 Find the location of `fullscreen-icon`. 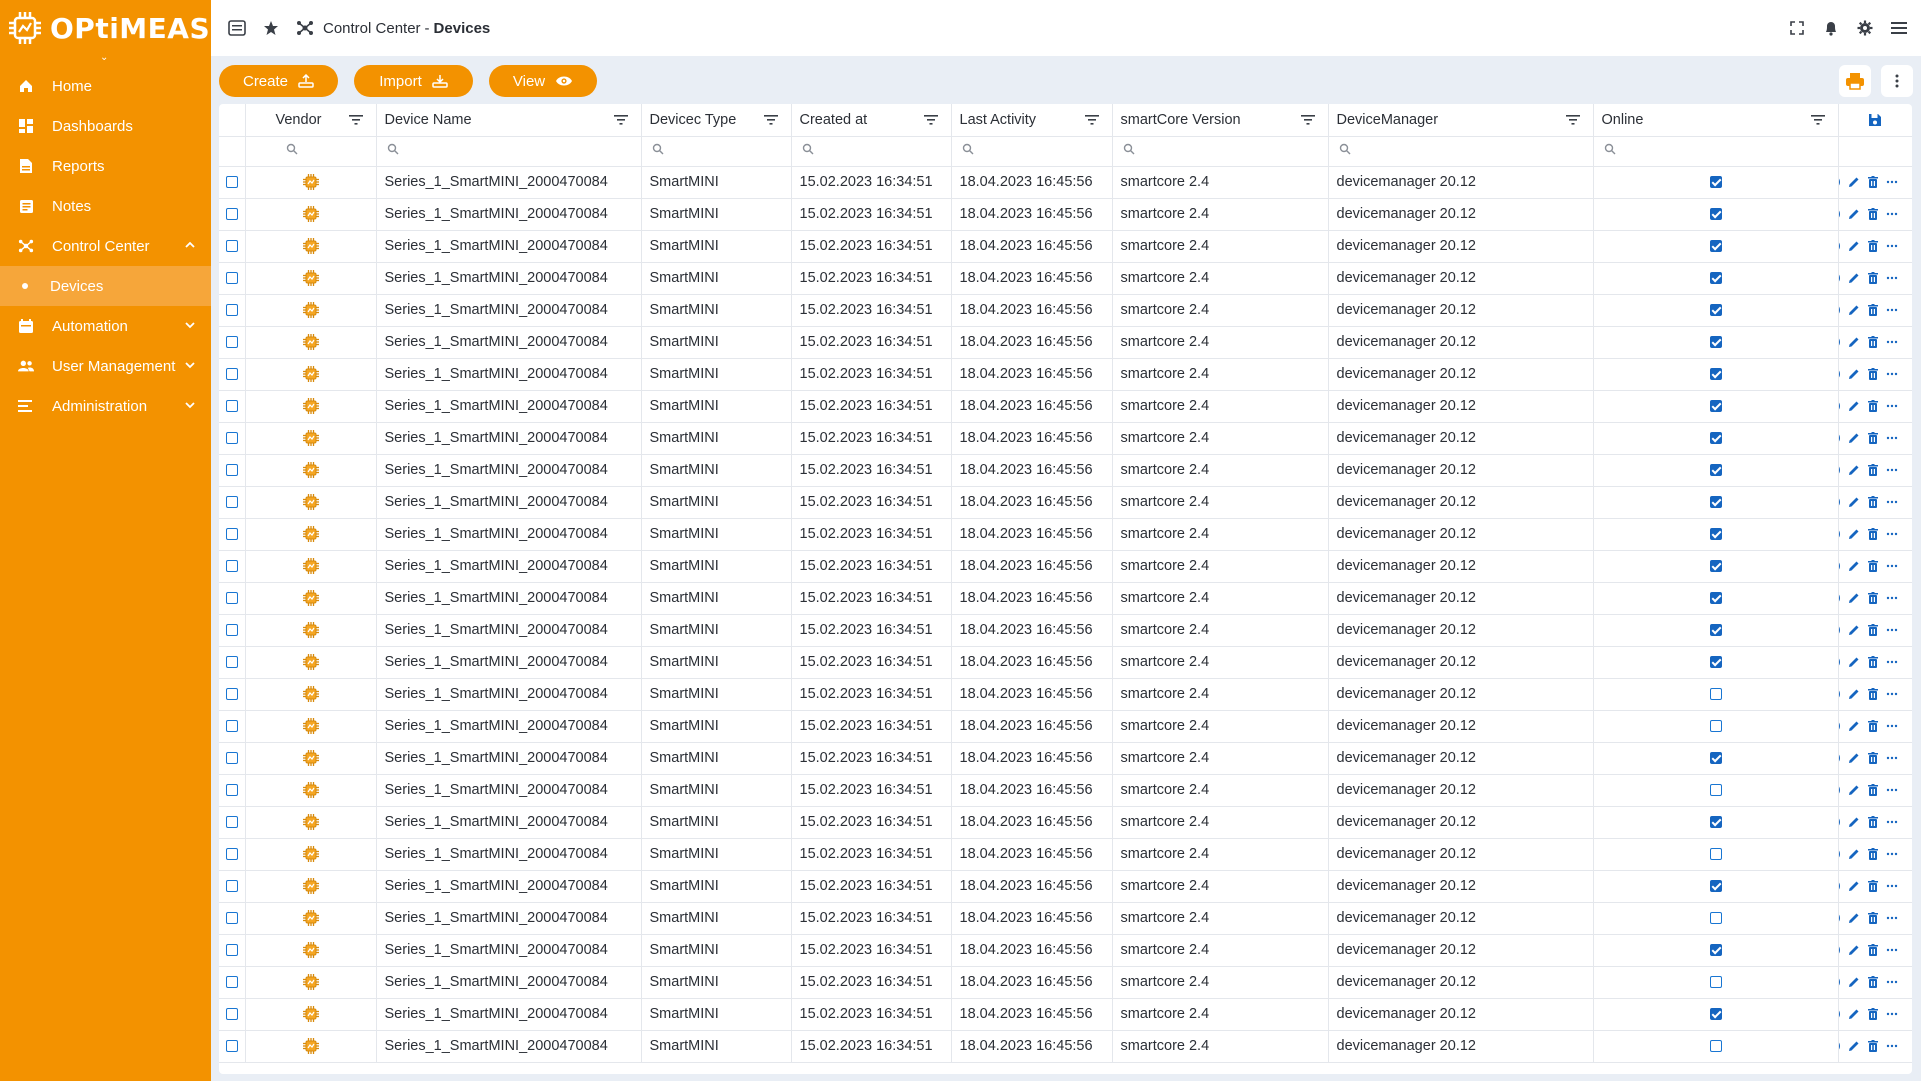

fullscreen-icon is located at coordinates (1797, 28).